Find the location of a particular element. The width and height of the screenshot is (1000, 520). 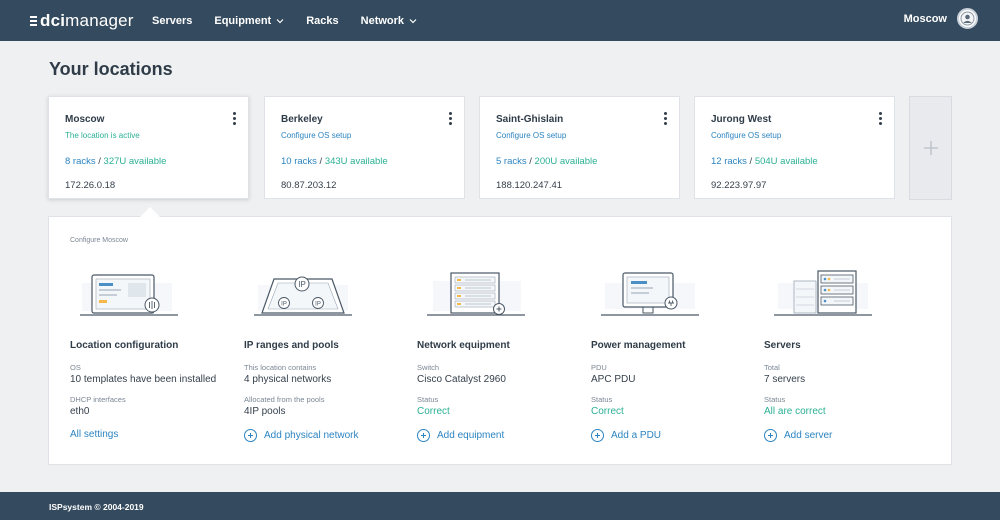

location-ip: 172.26.0.18 is located at coordinates (90, 185).